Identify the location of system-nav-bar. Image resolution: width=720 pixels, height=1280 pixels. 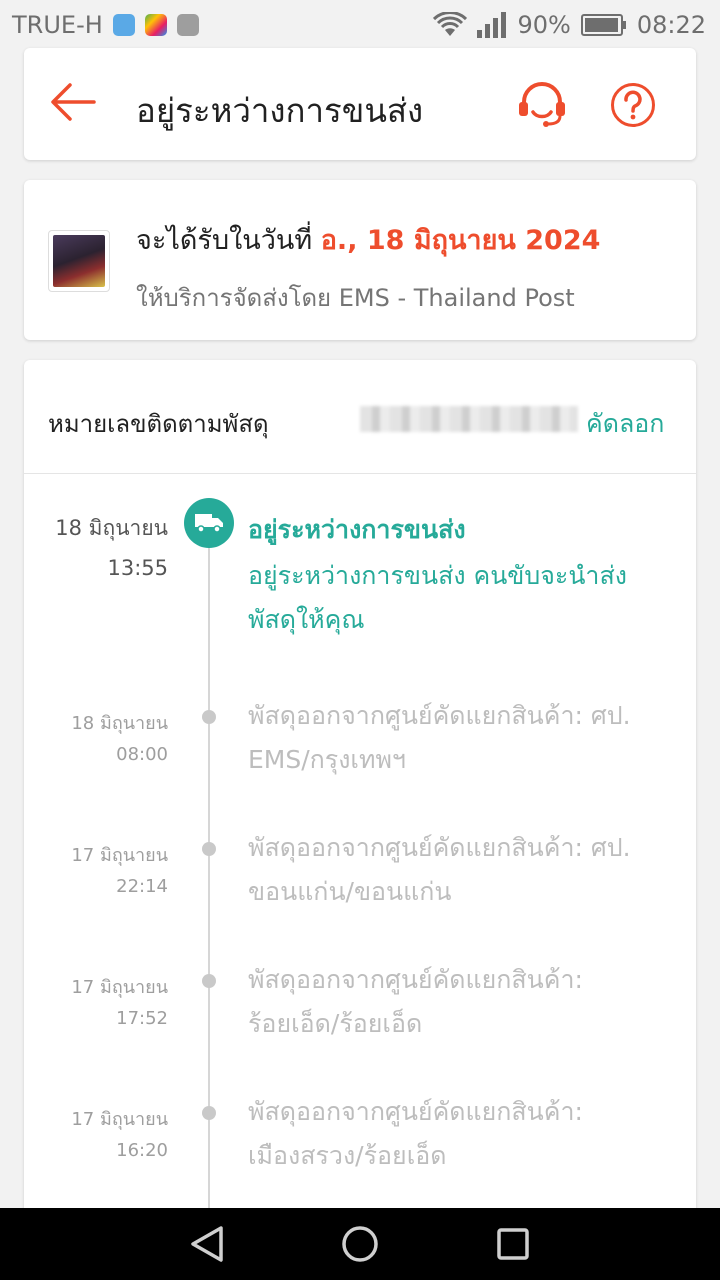
(360, 1244).